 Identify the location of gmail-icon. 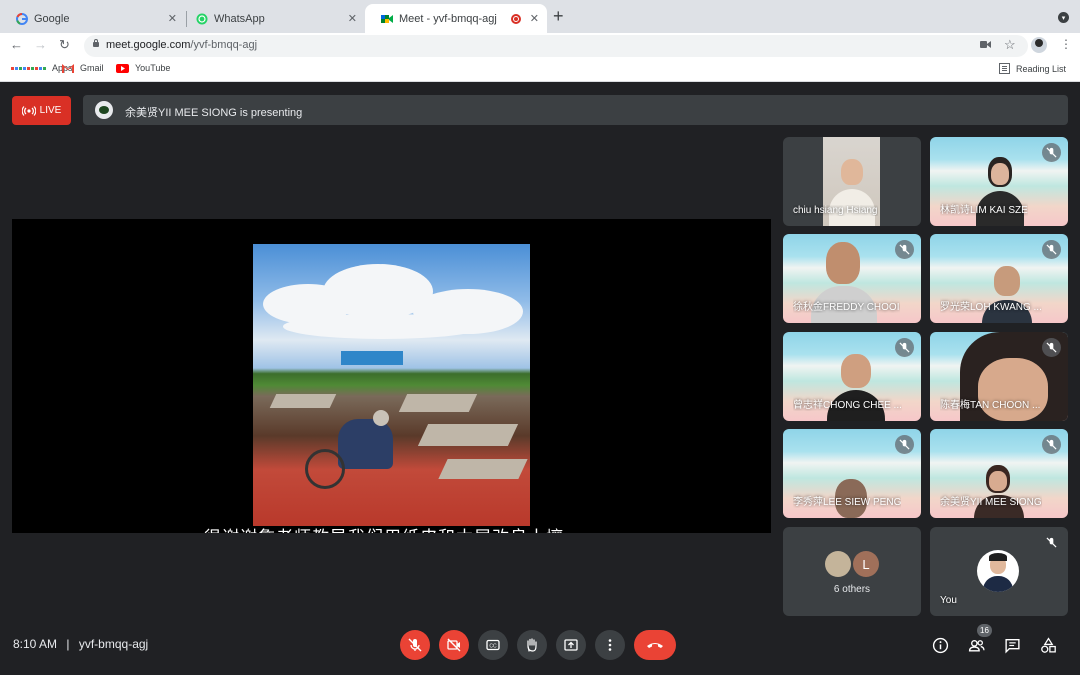
(68, 68).